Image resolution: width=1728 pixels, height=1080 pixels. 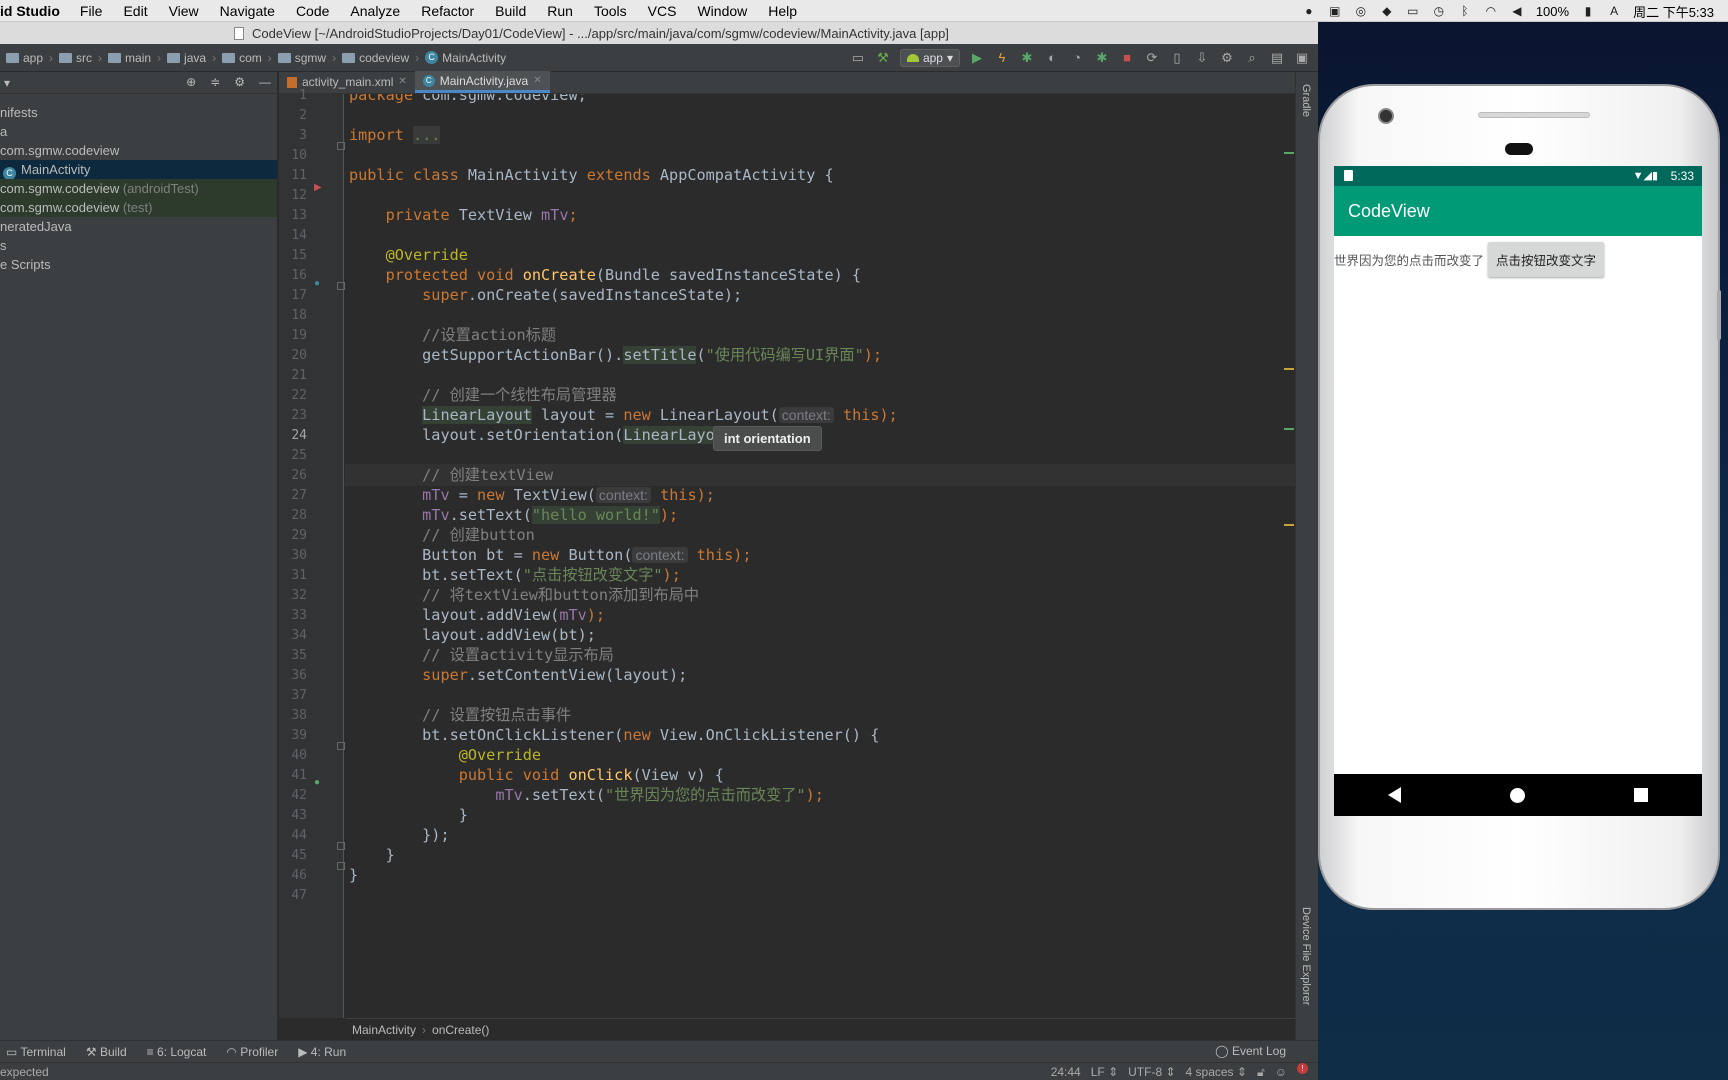 What do you see at coordinates (265, 82) in the screenshot?
I see `minimize-icon: —` at bounding box center [265, 82].